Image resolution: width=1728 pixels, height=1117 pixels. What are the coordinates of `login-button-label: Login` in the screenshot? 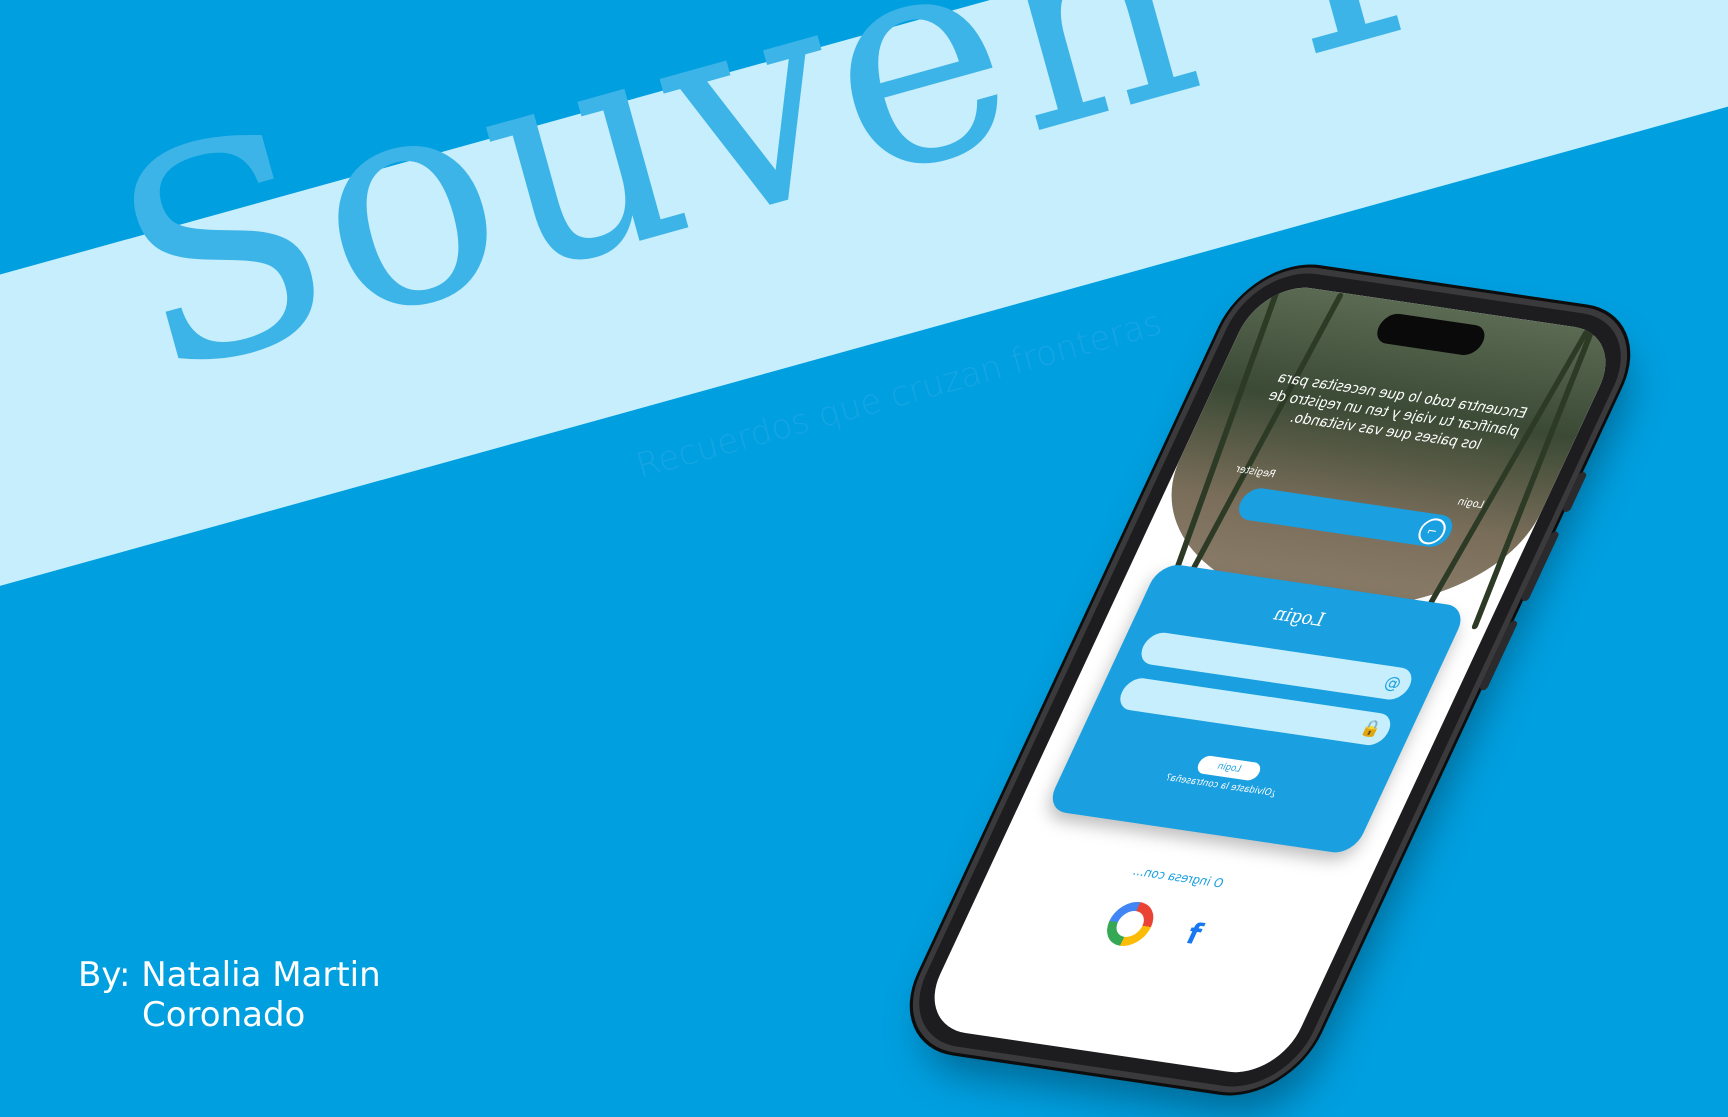 It's located at (1229, 768).